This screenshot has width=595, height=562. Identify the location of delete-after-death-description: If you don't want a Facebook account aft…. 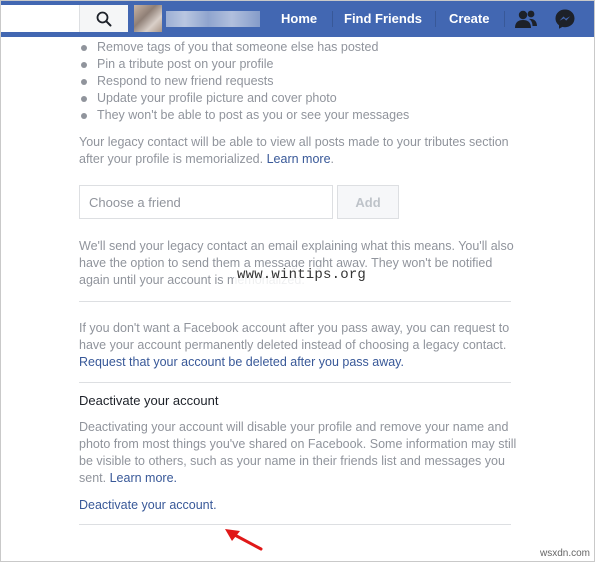
(299, 345).